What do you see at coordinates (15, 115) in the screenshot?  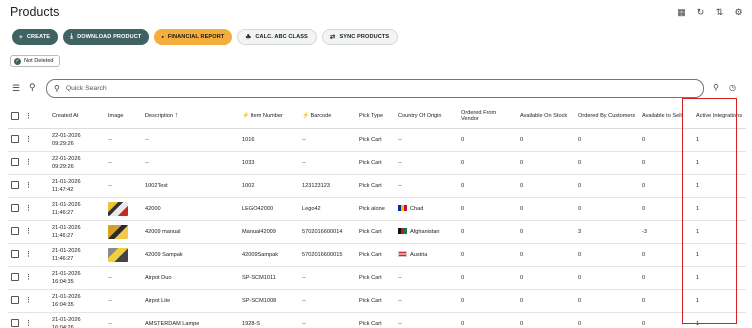 I see `select-all-checkbox` at bounding box center [15, 115].